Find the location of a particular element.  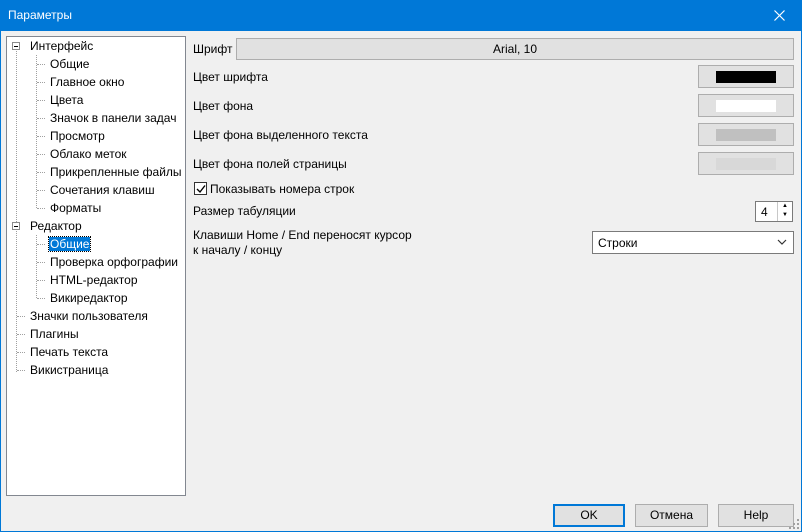

chevron-down-icon is located at coordinates (782, 242).